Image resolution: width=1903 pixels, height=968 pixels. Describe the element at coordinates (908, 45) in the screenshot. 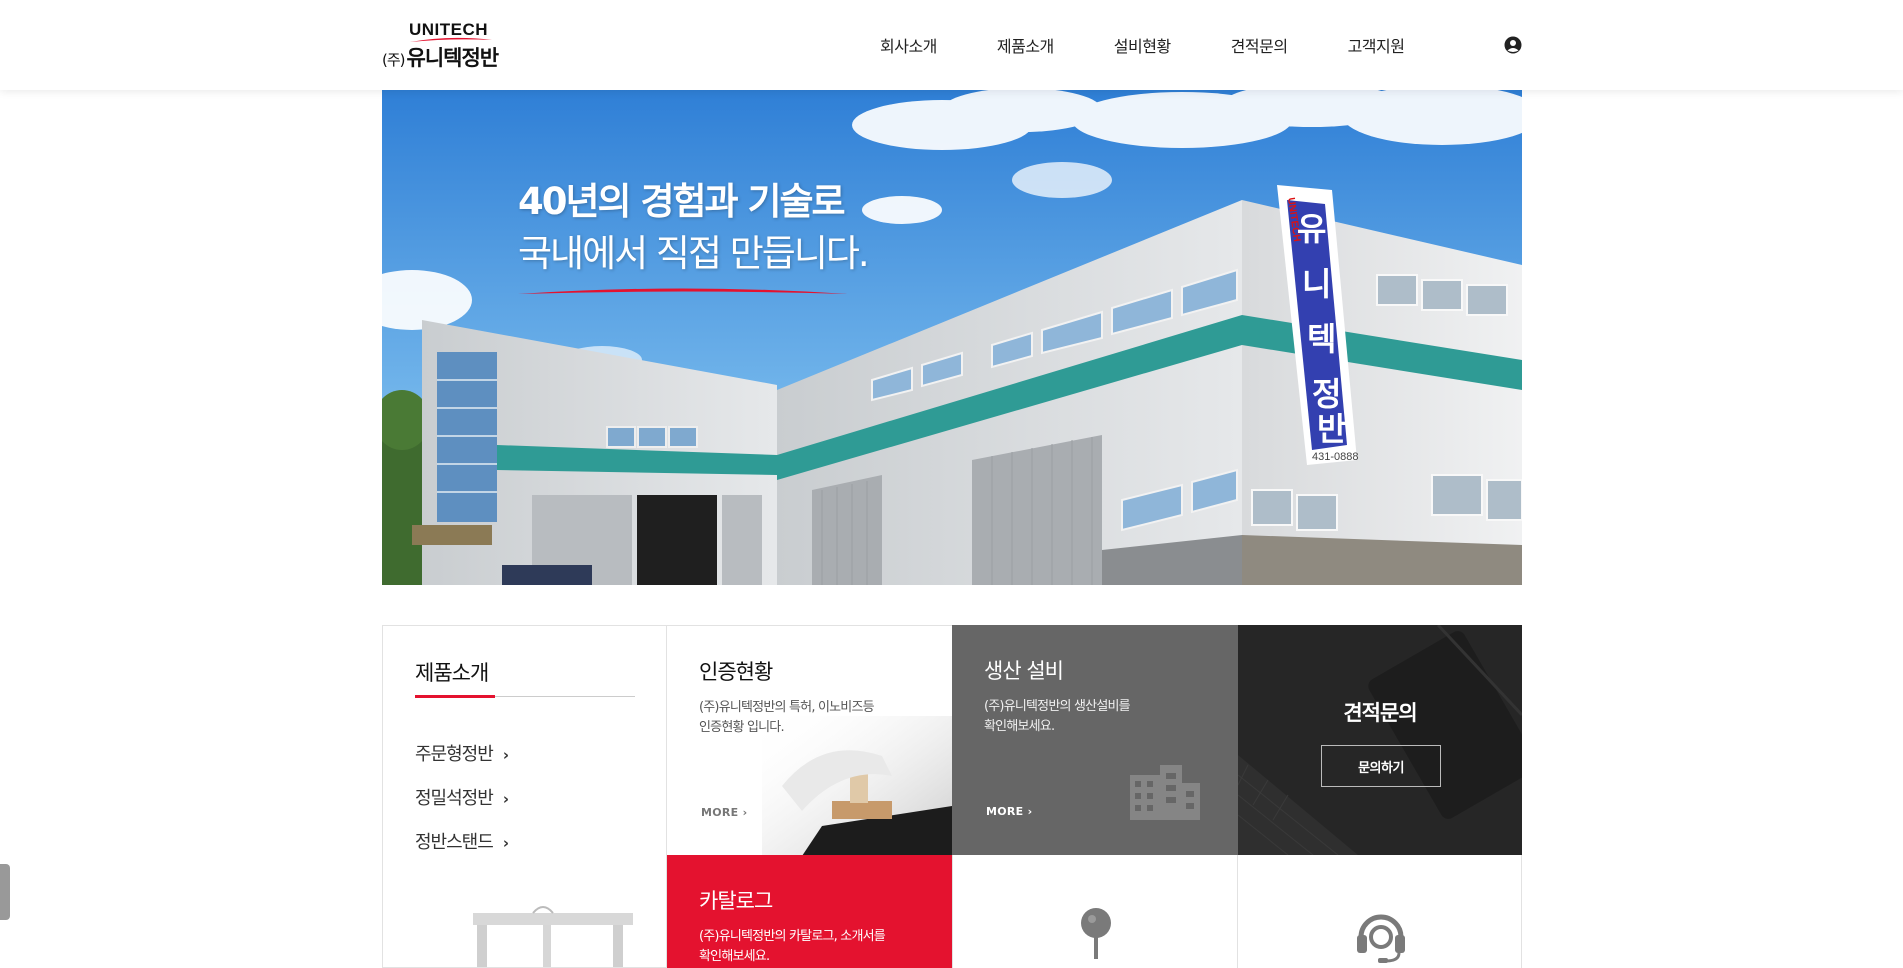

I see `nav-company: 회사소개` at that location.